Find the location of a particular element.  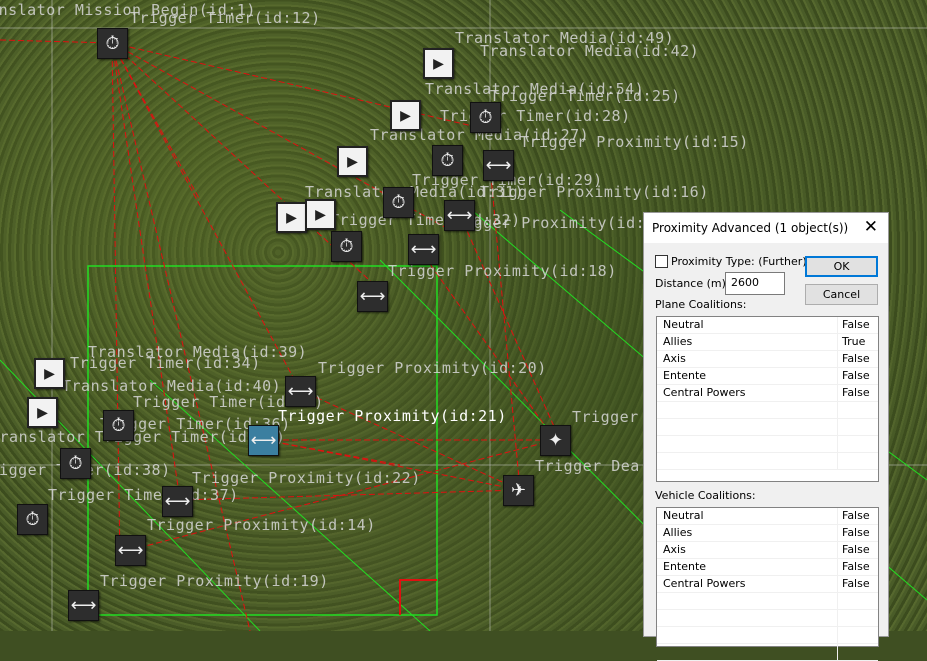

map-label: Trigger Proximity(id:19) is located at coordinates (214, 581).